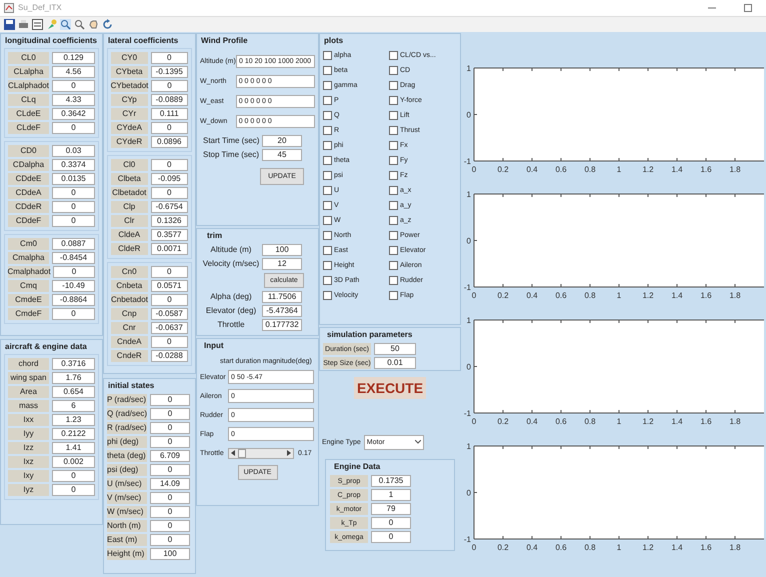  What do you see at coordinates (73, 392) in the screenshot?
I see `input-field: 0.654` at bounding box center [73, 392].